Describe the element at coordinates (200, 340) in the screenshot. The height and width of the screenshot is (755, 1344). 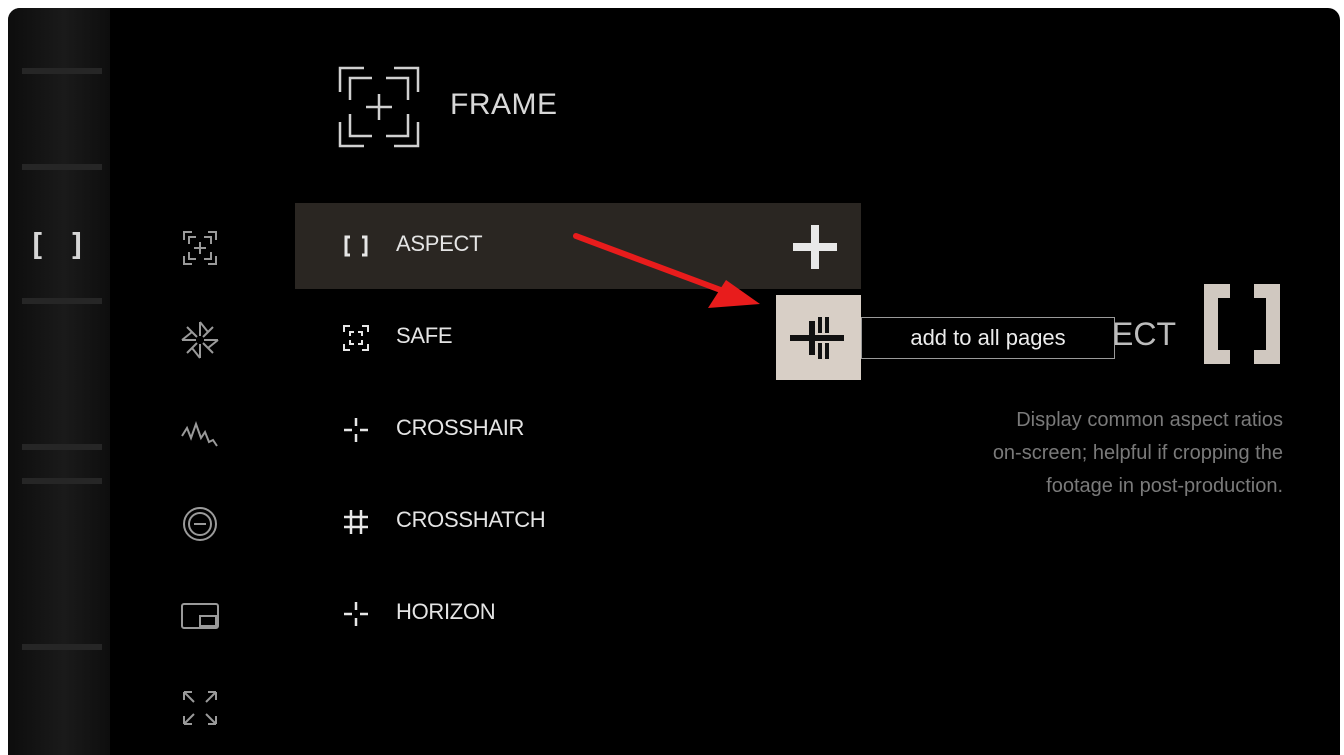
I see `shutter-icon` at that location.